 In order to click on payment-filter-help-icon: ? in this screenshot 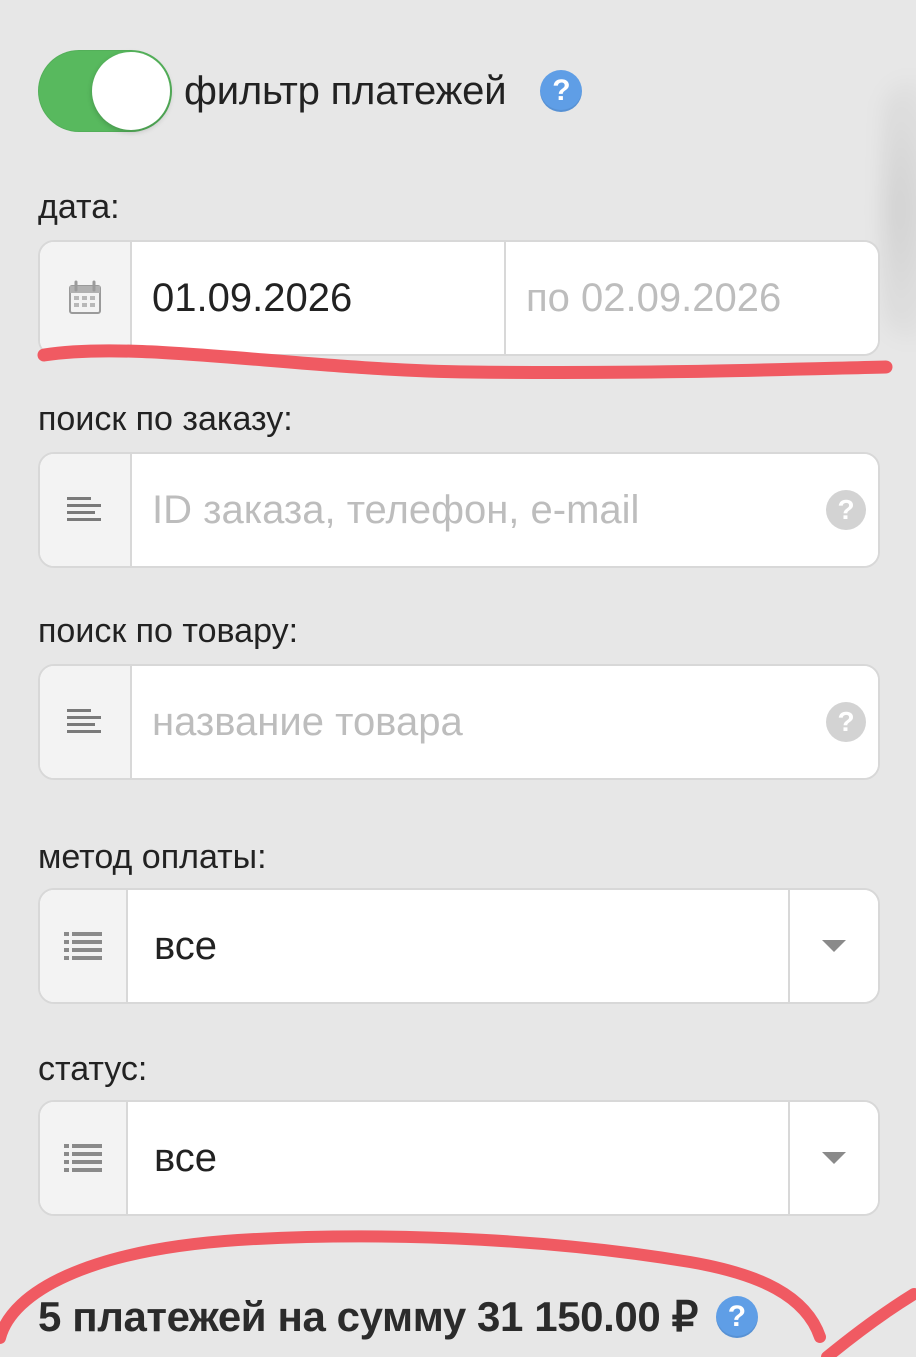, I will do `click(561, 91)`.